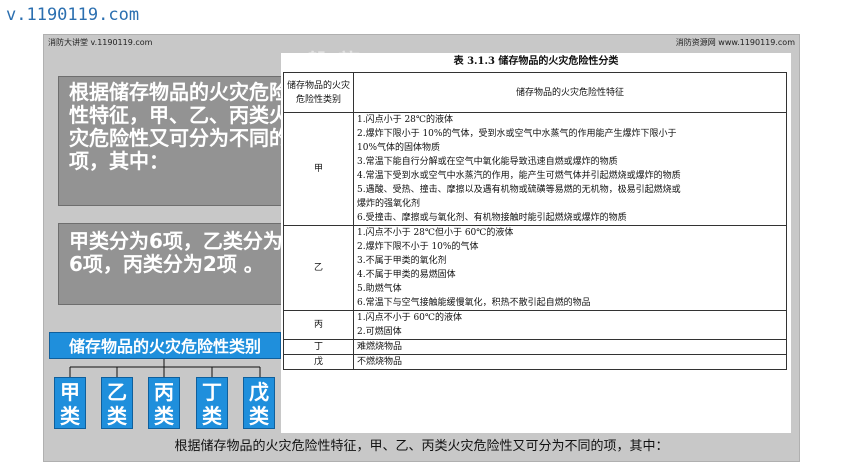 This screenshot has width=846, height=476. I want to click on category-char: 乙, so click(117, 392).